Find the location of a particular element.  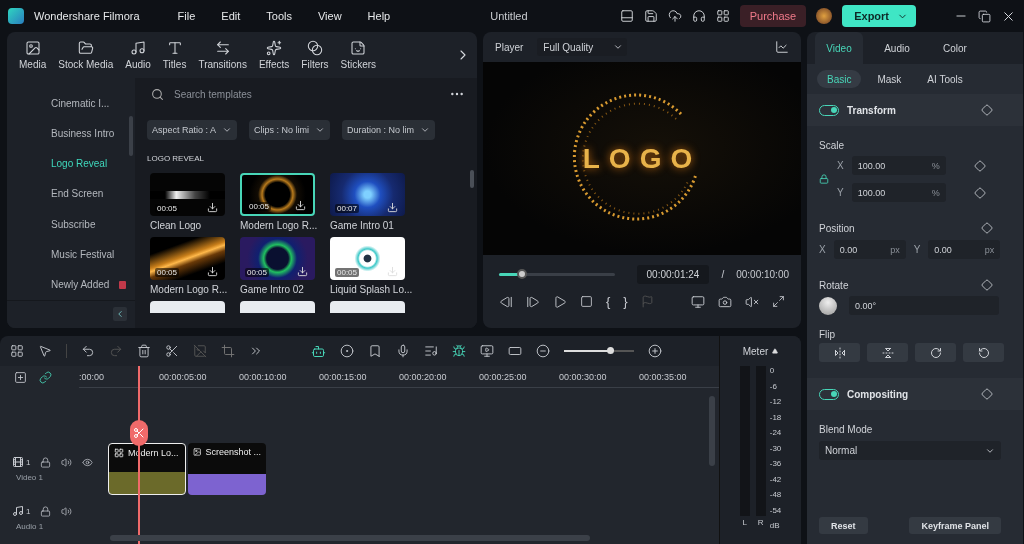

bug-icon is located at coordinates (459, 351).